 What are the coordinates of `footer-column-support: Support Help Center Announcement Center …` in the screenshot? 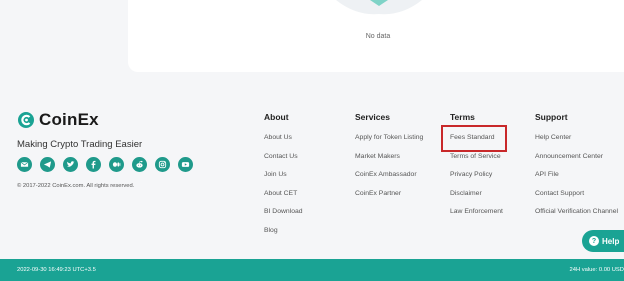 It's located at (576, 169).